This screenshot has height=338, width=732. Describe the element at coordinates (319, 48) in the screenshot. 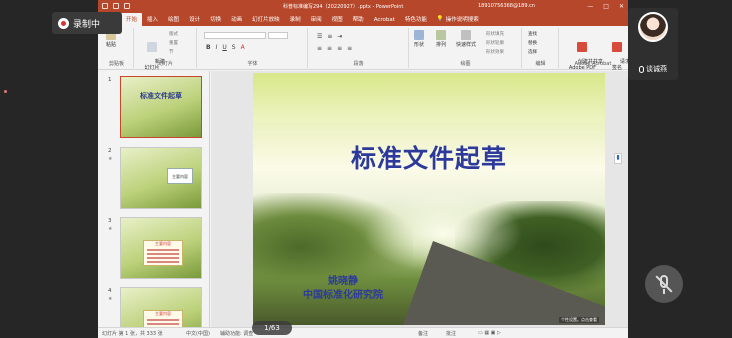

I see `align-left-icon: ≡` at that location.